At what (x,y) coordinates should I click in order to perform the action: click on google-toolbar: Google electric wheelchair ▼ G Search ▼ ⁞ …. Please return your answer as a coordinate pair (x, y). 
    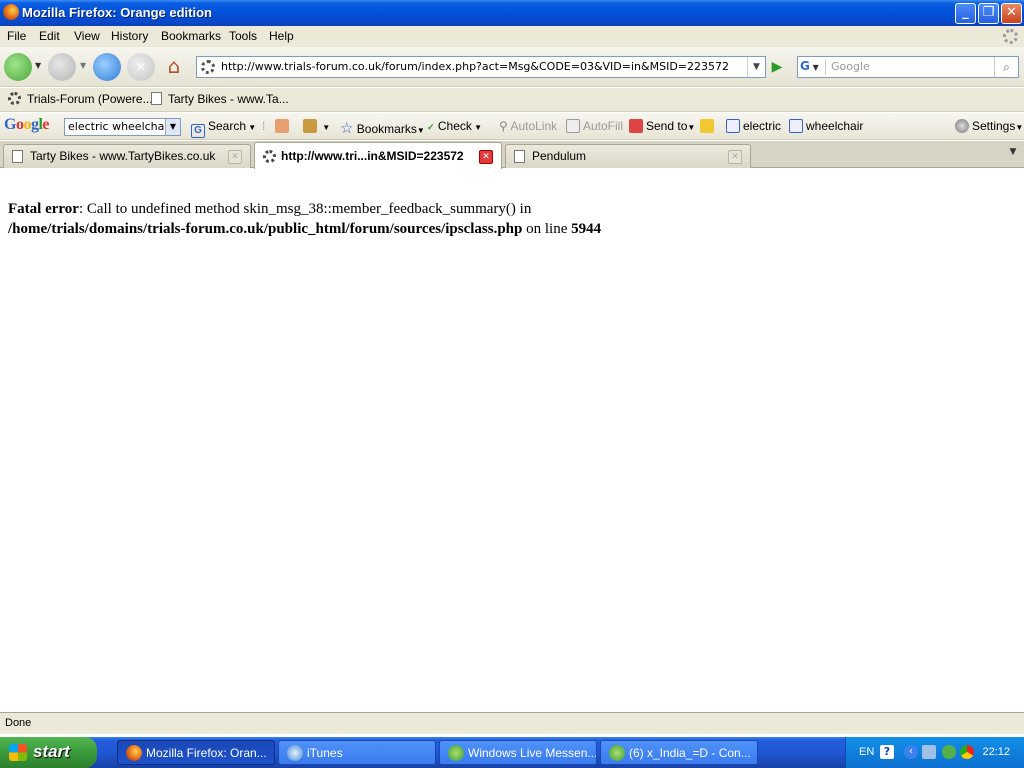
    Looking at the image, I should click on (512, 126).